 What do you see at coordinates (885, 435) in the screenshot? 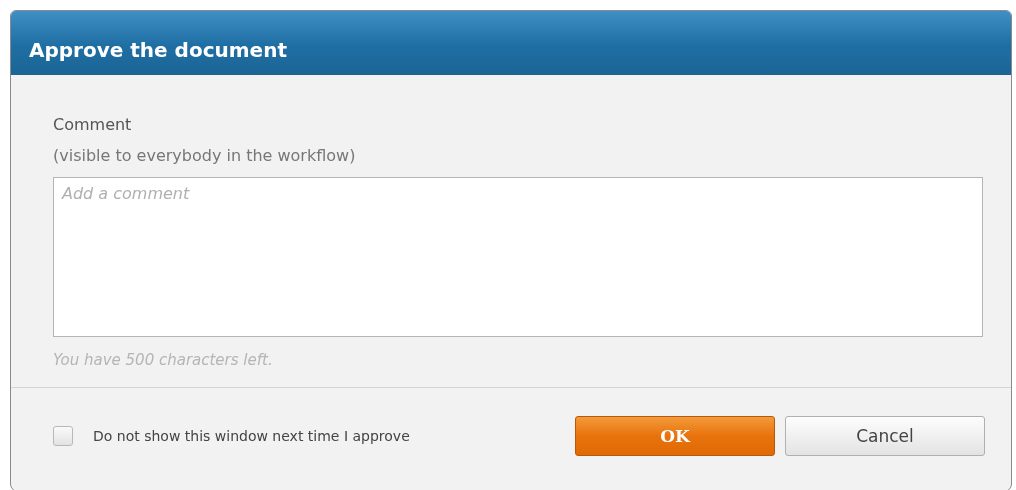
I see `cancel-button: Cancel` at bounding box center [885, 435].